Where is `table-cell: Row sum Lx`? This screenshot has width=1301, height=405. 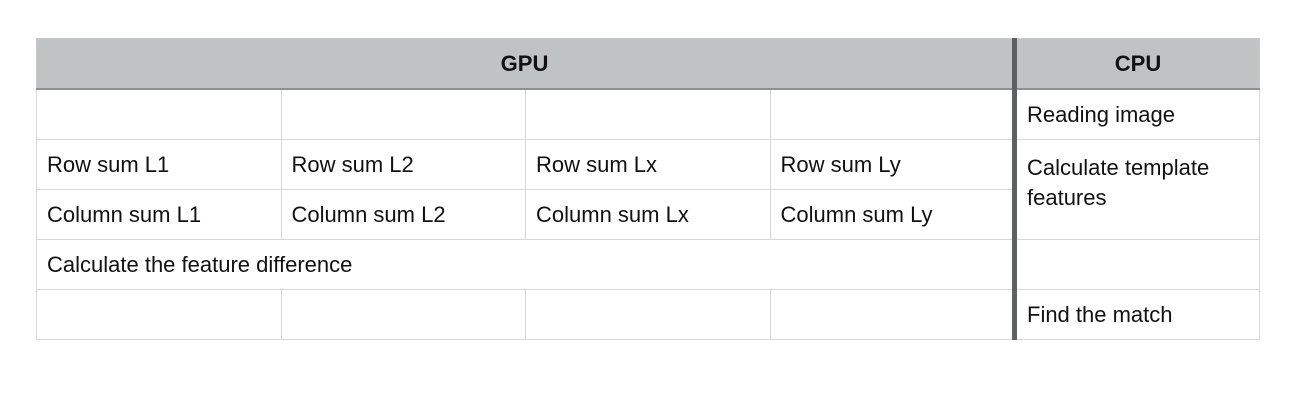 table-cell: Row sum Lx is located at coordinates (648, 164).